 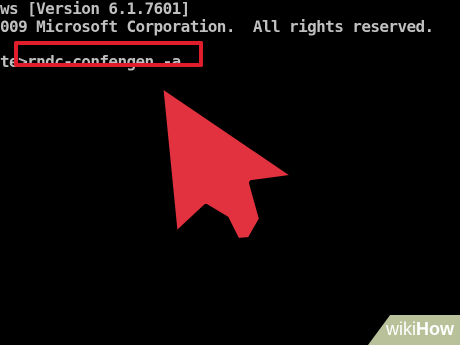 I want to click on watermark-logo: wikiHow, so click(x=420, y=329).